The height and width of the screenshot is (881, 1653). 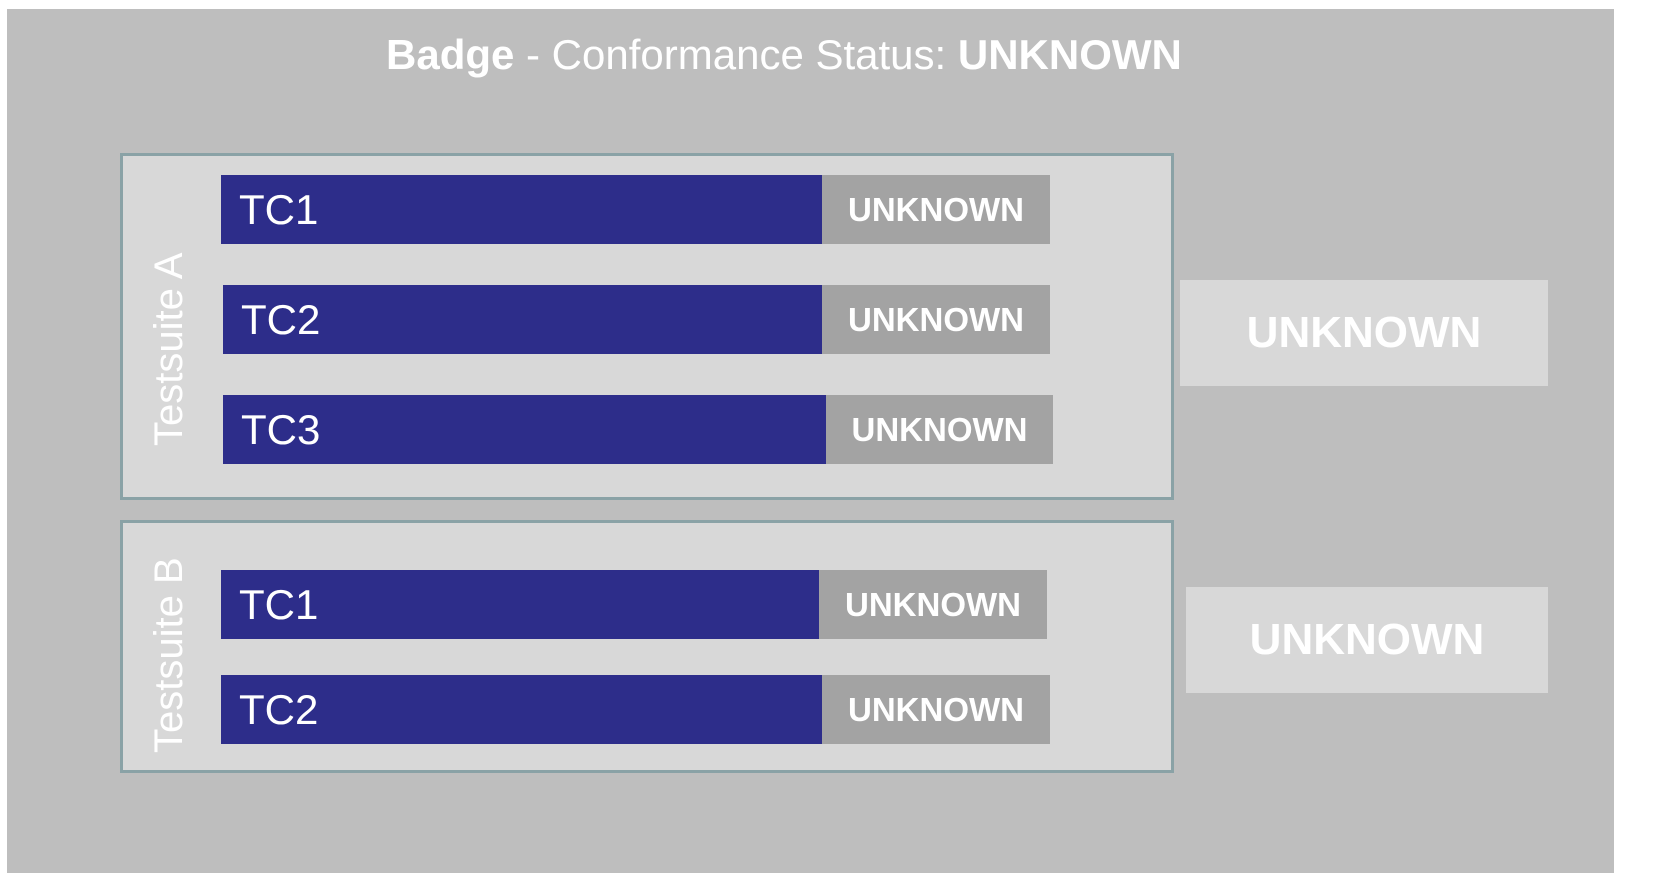 What do you see at coordinates (1069, 54) in the screenshot?
I see `badge-title-status: UNKNOWN` at bounding box center [1069, 54].